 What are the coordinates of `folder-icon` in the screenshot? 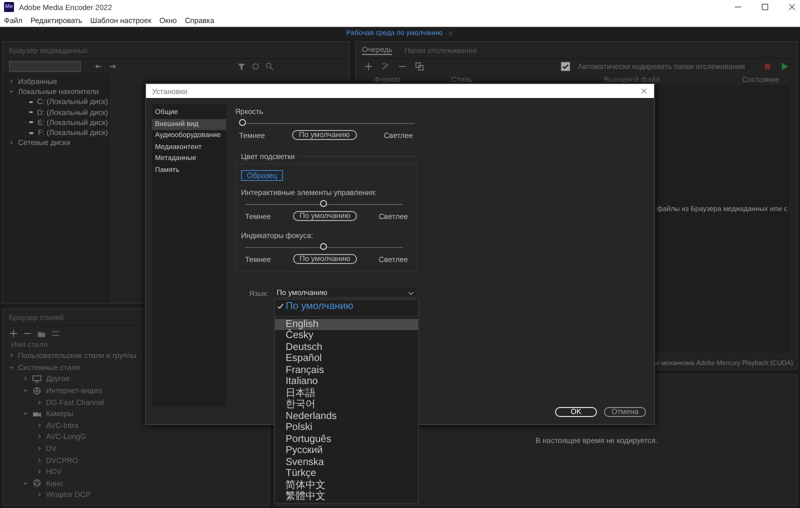 It's located at (41, 333).